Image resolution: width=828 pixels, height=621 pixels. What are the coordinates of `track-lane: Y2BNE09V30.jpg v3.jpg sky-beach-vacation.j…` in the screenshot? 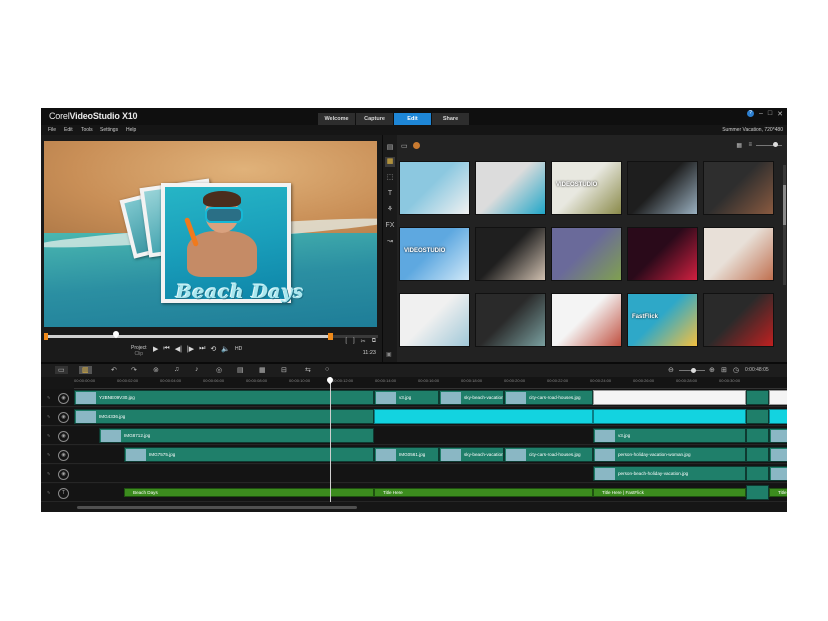 It's located at (430, 398).